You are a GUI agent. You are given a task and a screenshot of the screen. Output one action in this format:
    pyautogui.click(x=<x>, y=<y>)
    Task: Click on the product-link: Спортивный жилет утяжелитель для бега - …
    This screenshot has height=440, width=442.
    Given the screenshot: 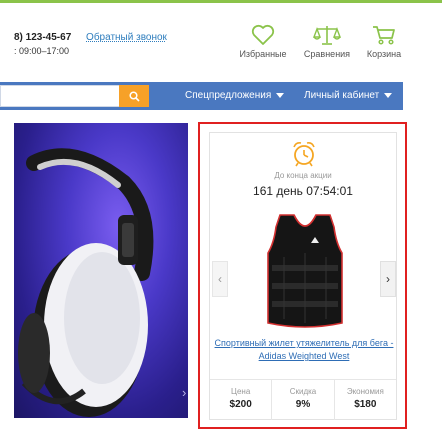 What is the action you would take?
    pyautogui.click(x=304, y=350)
    